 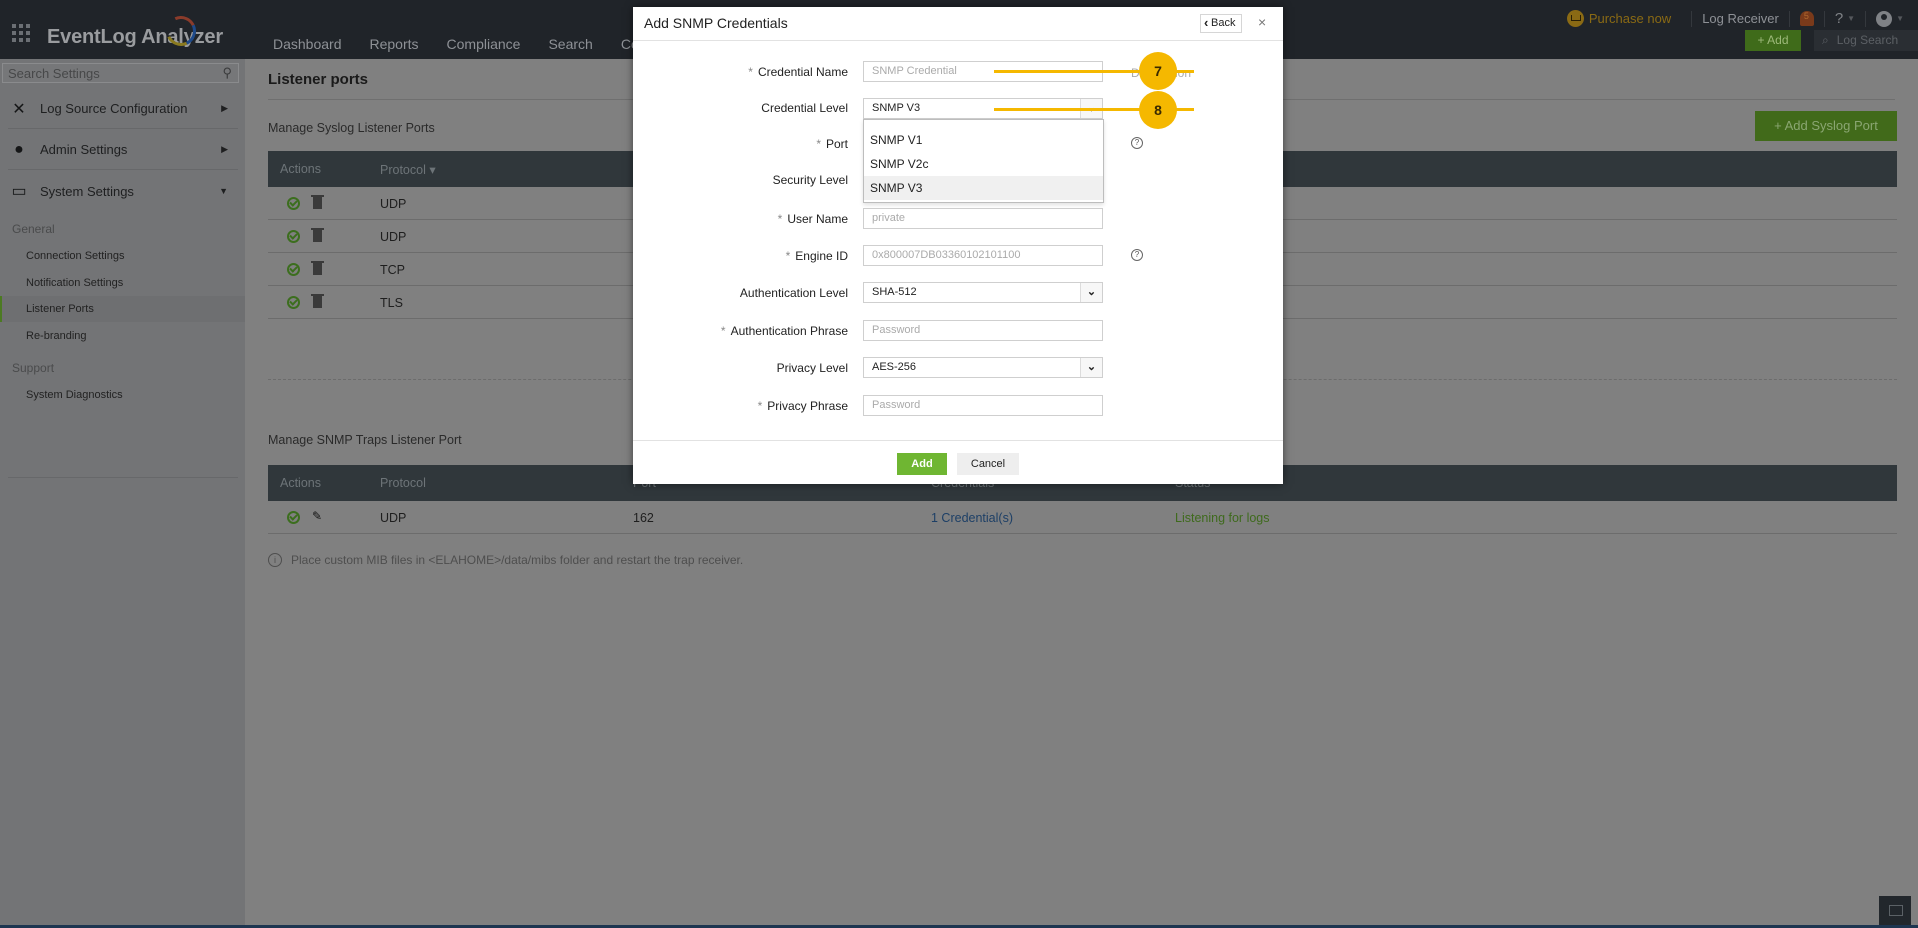 I want to click on sidebar-item-re-branding: Re-branding, so click(x=122, y=336).